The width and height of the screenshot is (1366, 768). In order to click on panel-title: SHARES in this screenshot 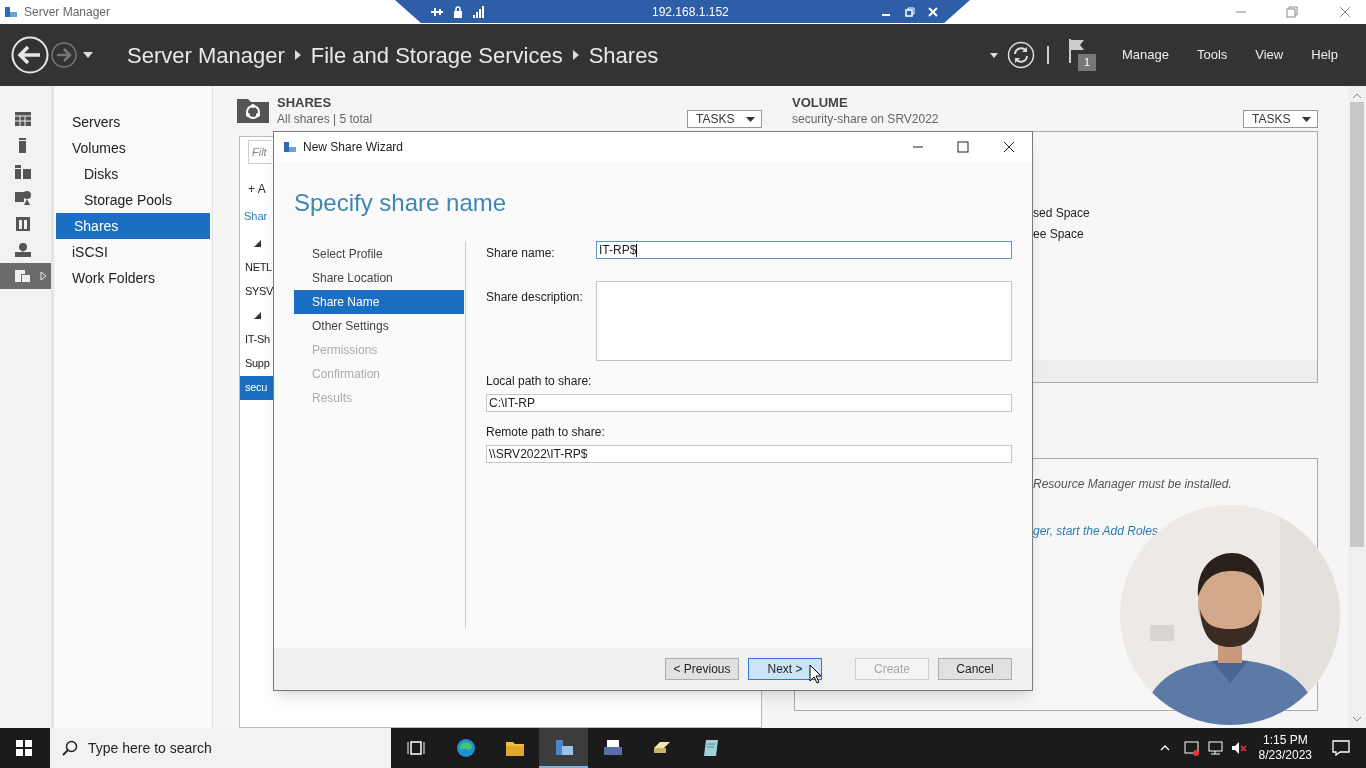, I will do `click(305, 102)`.